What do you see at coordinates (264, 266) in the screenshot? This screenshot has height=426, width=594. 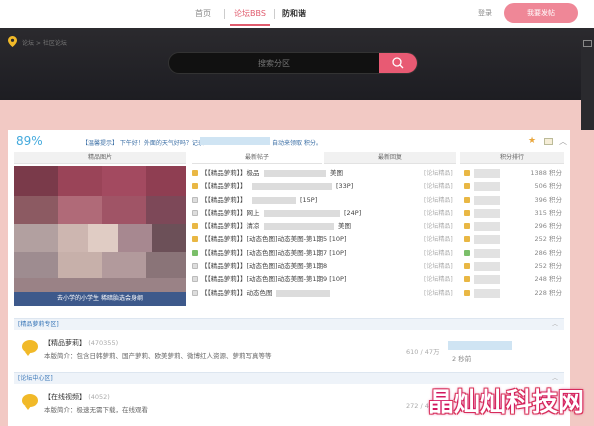 I see `thread-title: 【【精品萝莉】】[动态色图]动态美图-第1期8` at bounding box center [264, 266].